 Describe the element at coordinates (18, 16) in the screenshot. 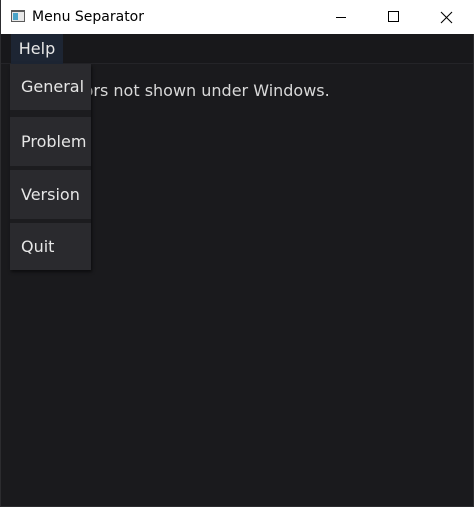

I see `app-window-icon` at that location.